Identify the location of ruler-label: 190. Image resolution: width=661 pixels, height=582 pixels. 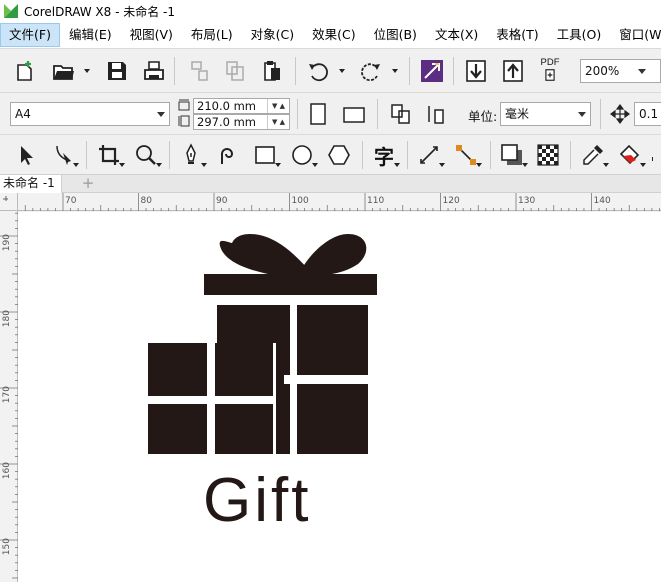
(7, 242).